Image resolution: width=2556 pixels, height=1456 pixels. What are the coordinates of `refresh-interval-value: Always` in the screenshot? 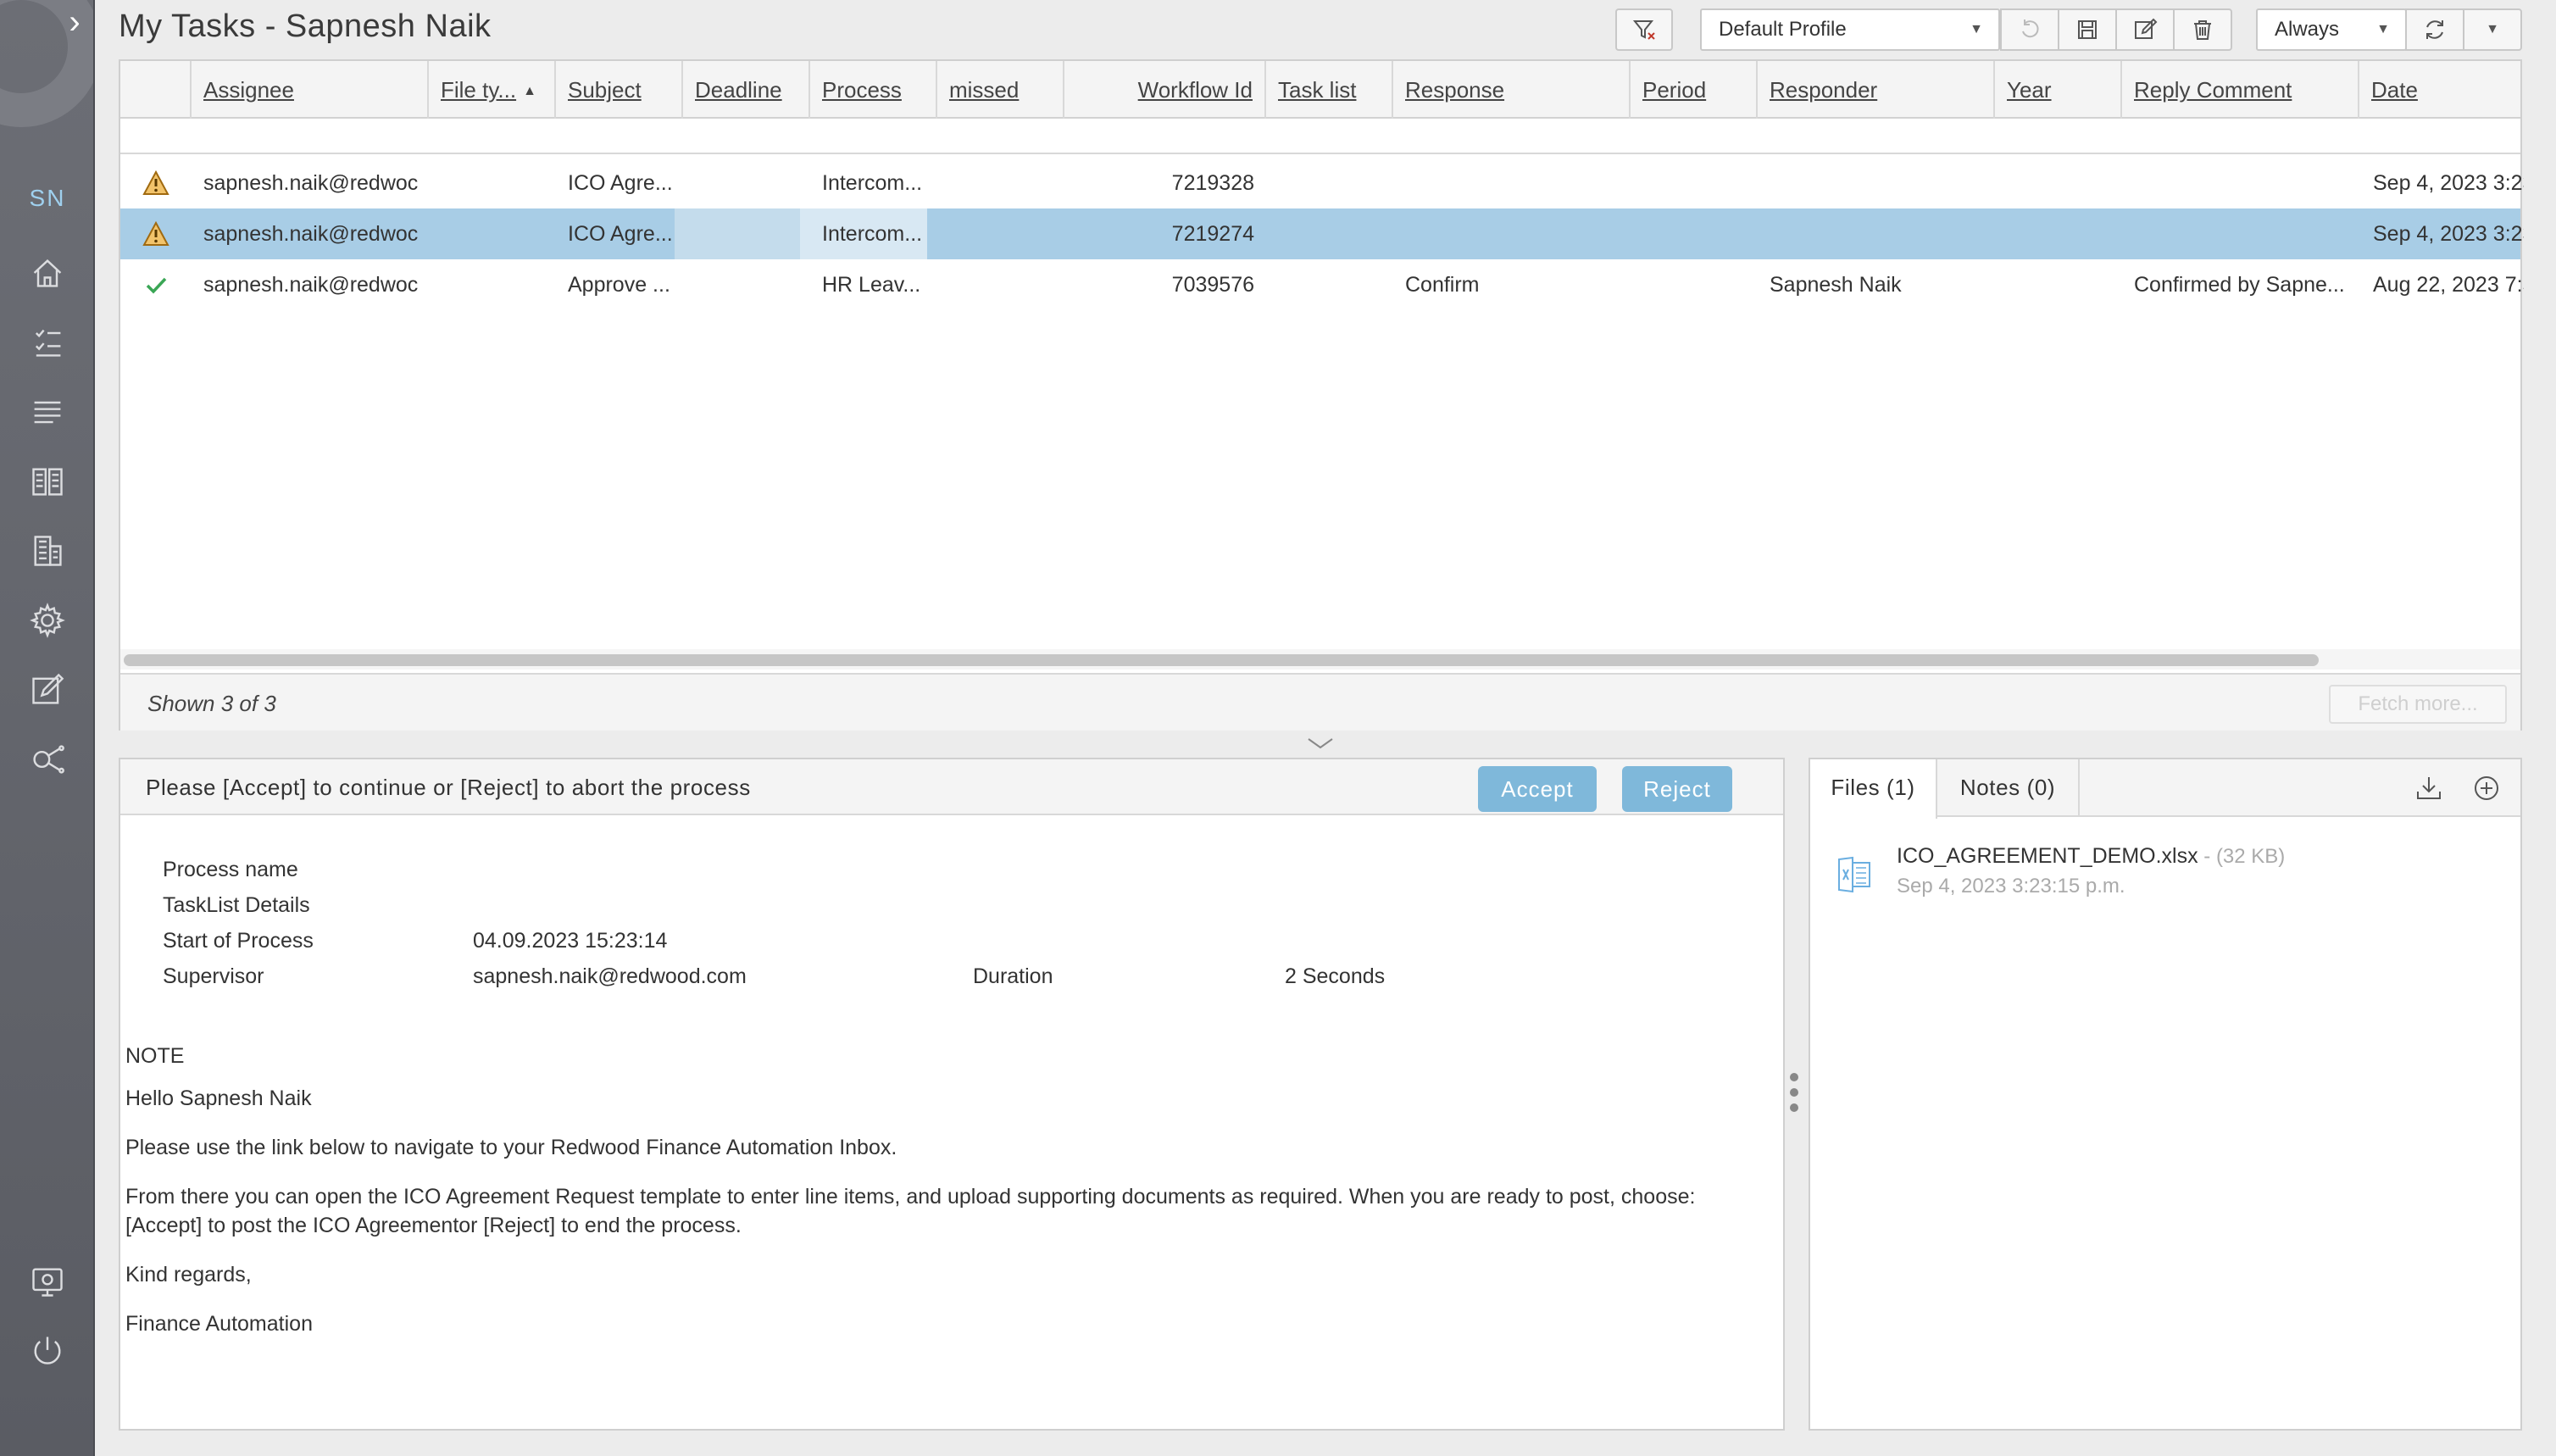 It's located at (2307, 30).